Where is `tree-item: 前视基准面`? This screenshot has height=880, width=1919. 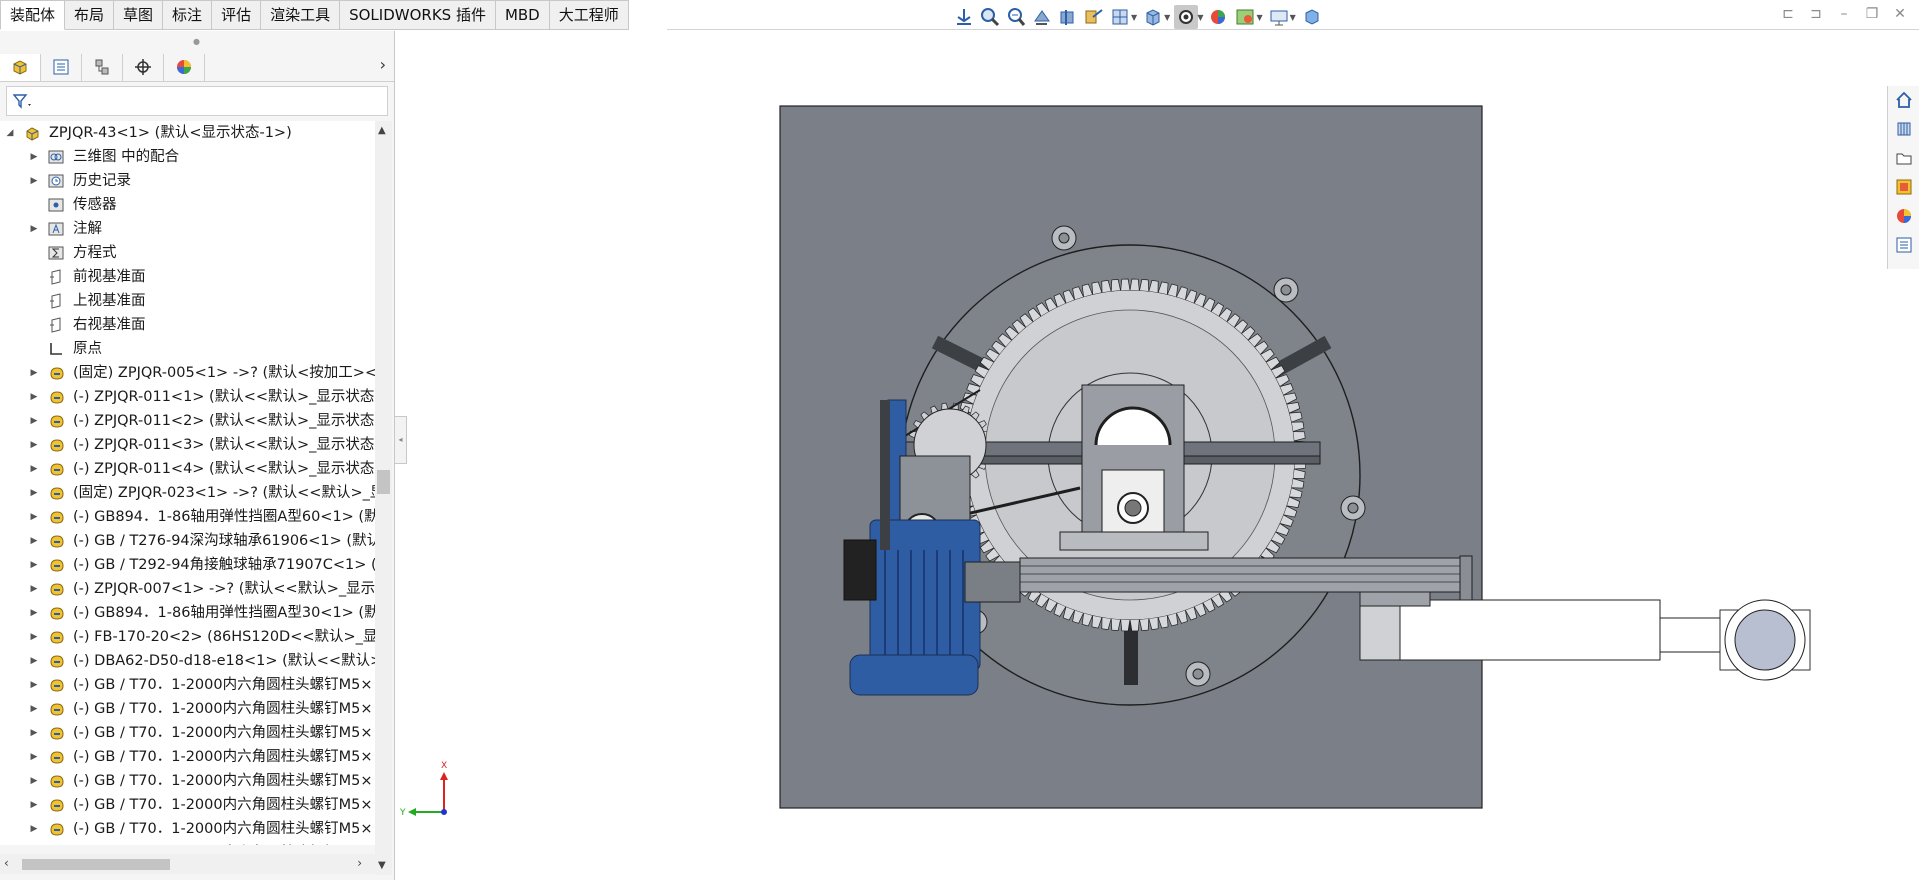 tree-item: 前视基准面 is located at coordinates (188, 277).